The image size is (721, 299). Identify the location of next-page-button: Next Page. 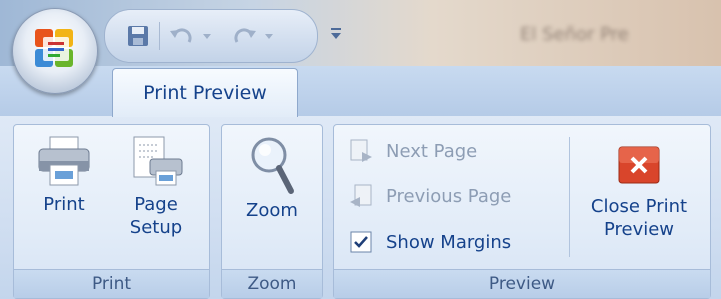
(411, 151).